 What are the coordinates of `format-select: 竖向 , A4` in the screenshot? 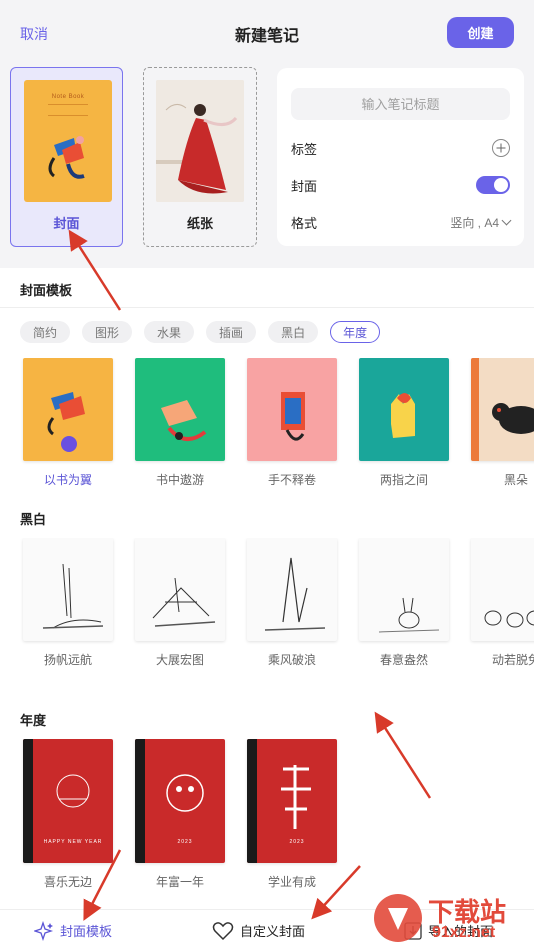 It's located at (481, 222).